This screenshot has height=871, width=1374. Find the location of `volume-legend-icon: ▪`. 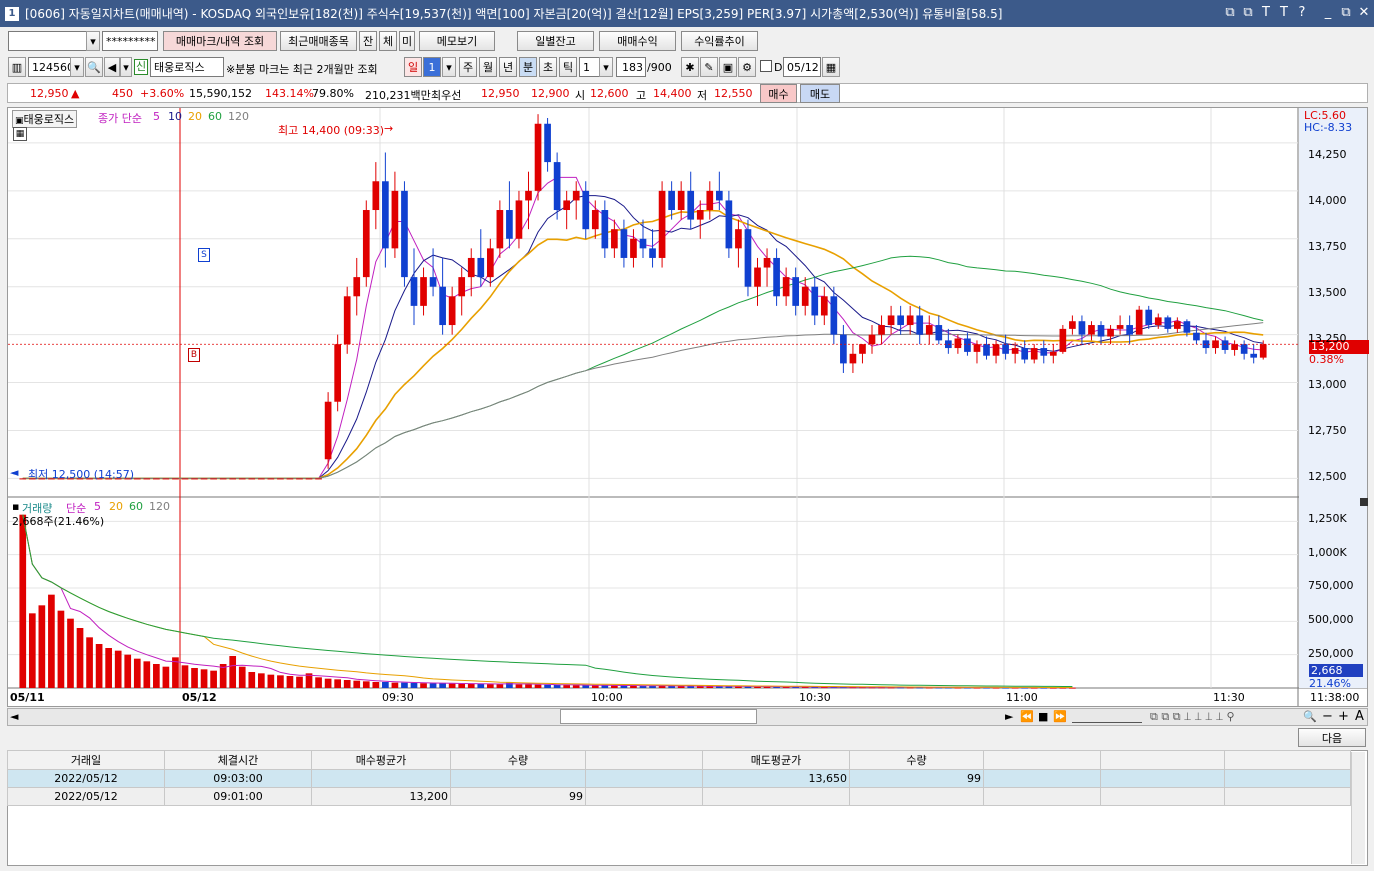

volume-legend-icon: ▪ is located at coordinates (15, 506).